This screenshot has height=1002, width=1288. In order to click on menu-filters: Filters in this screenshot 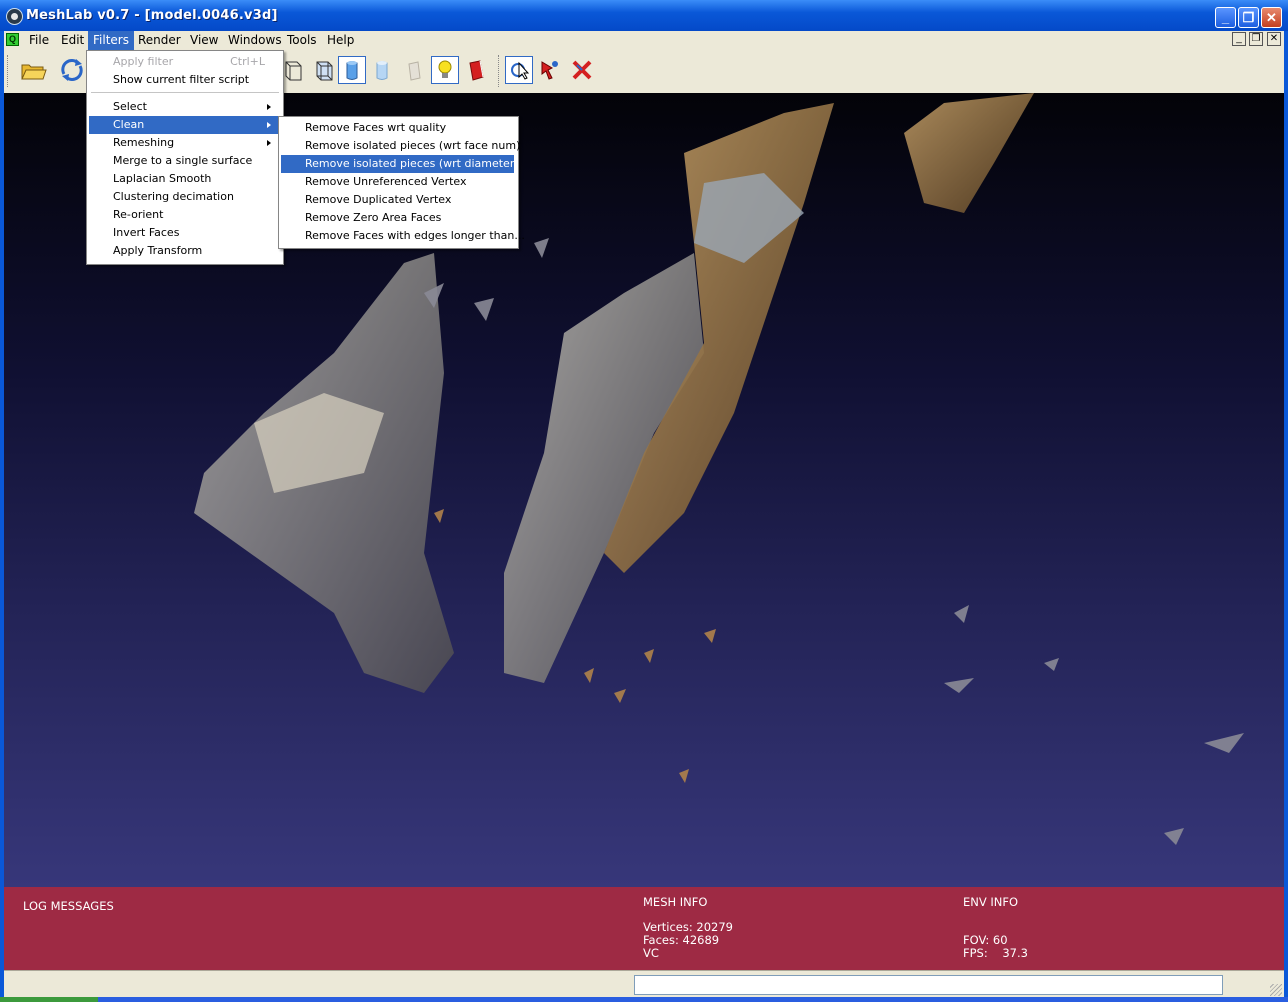, I will do `click(111, 40)`.